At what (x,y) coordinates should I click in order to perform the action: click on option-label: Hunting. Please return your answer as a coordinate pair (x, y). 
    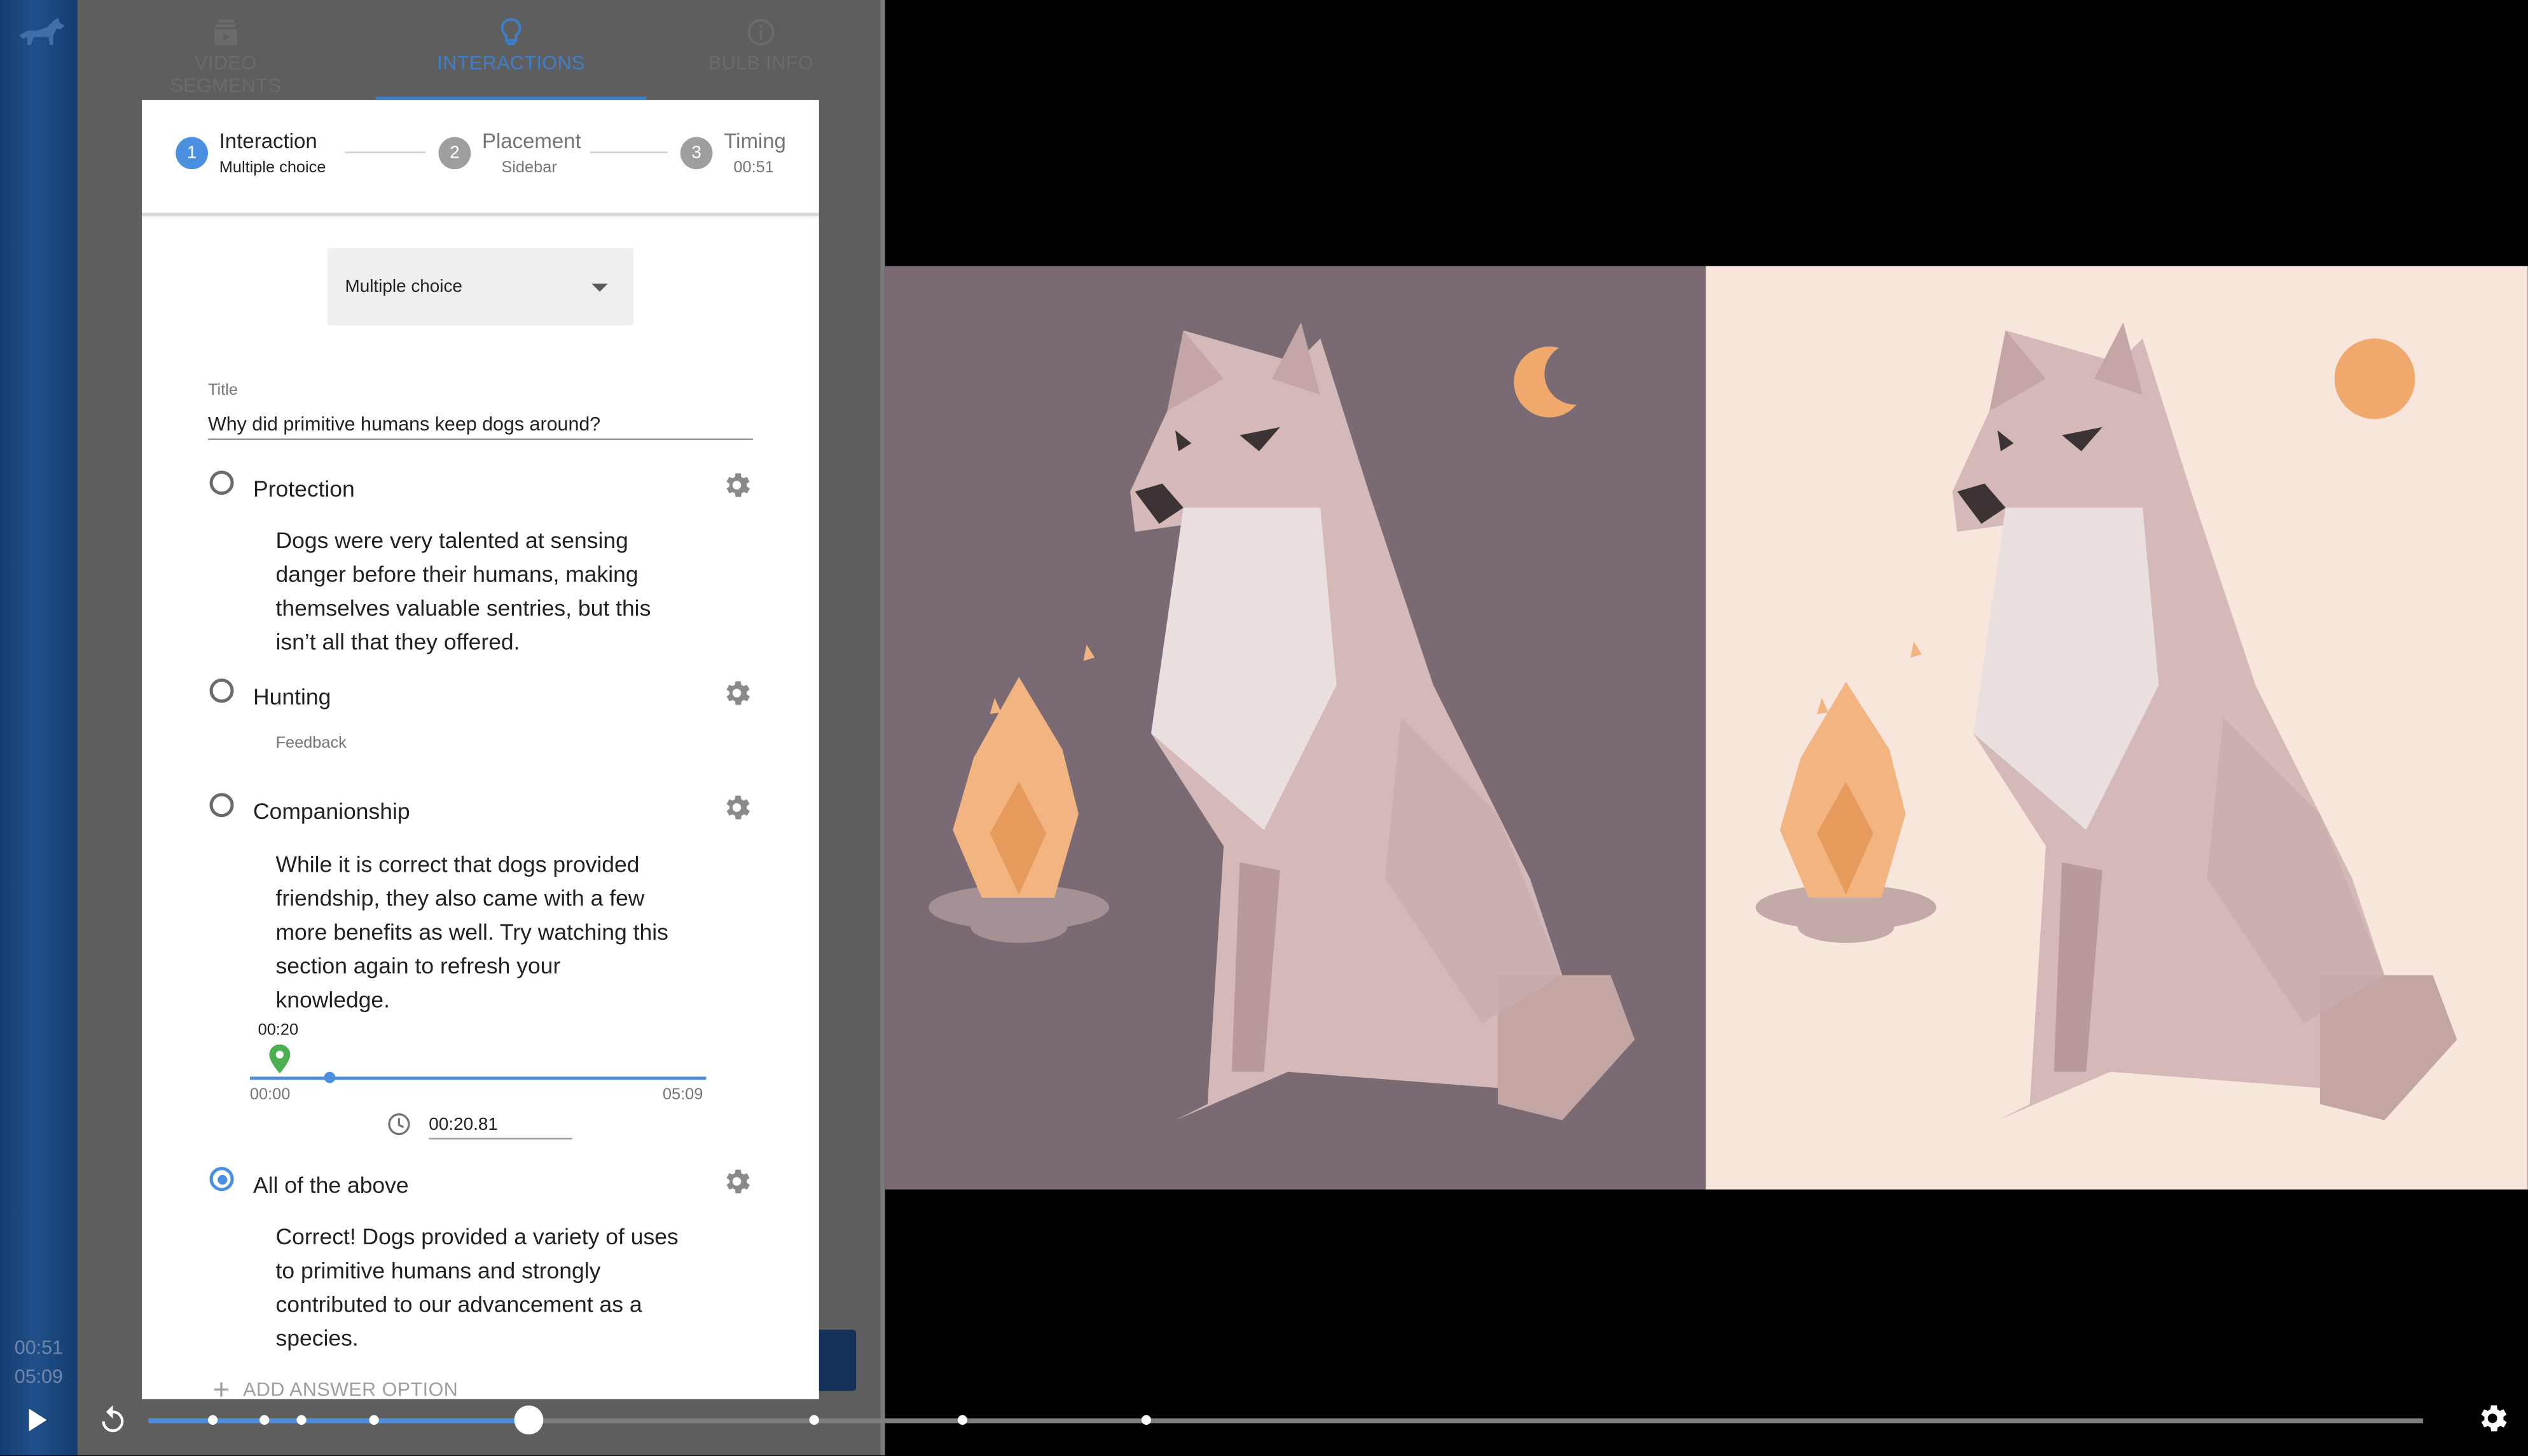
    Looking at the image, I should click on (292, 696).